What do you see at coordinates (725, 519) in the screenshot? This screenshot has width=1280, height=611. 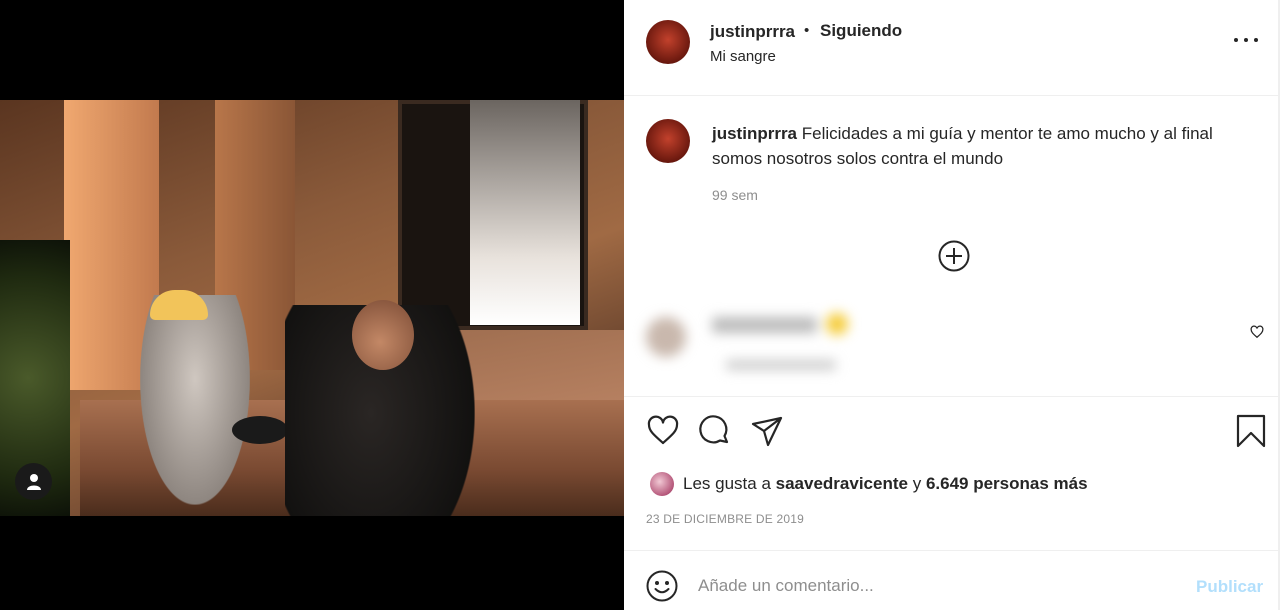 I see `post-date: 23 DE DICIEMBRE DE 2019` at bounding box center [725, 519].